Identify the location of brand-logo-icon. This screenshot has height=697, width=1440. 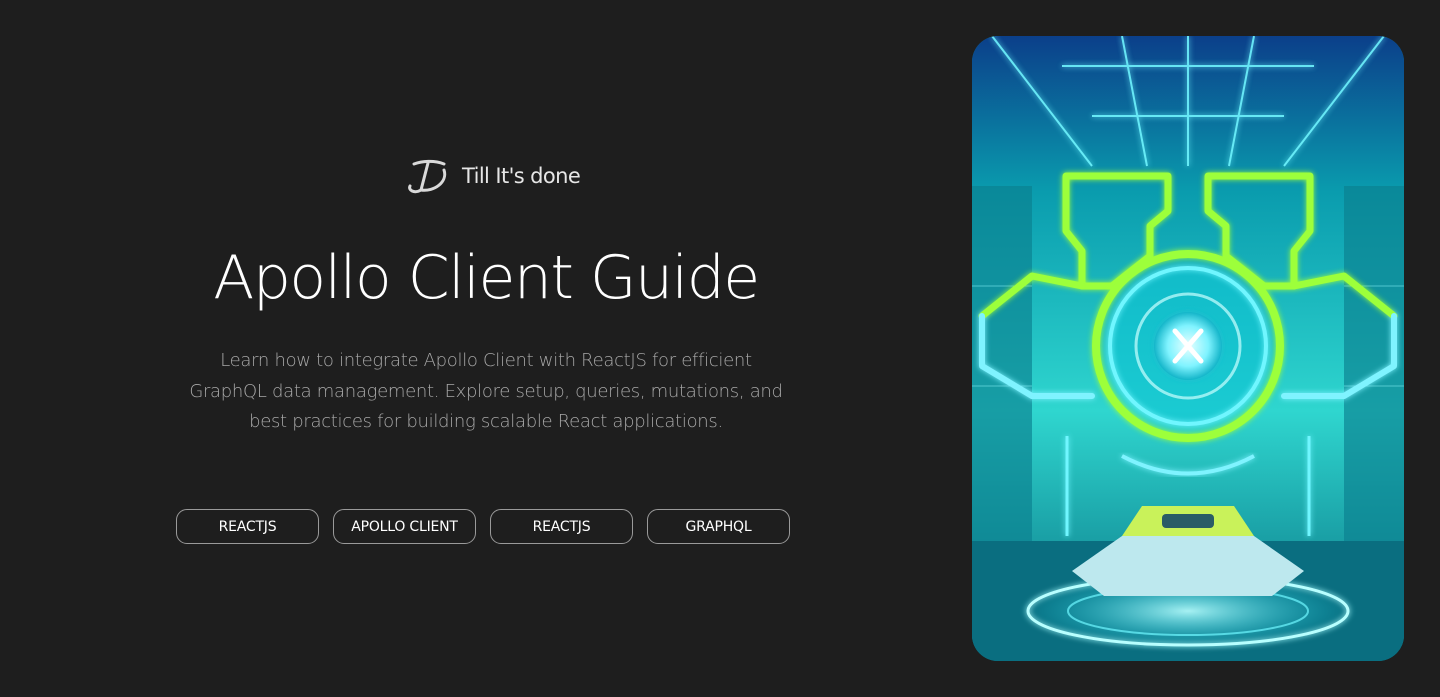
(427, 176).